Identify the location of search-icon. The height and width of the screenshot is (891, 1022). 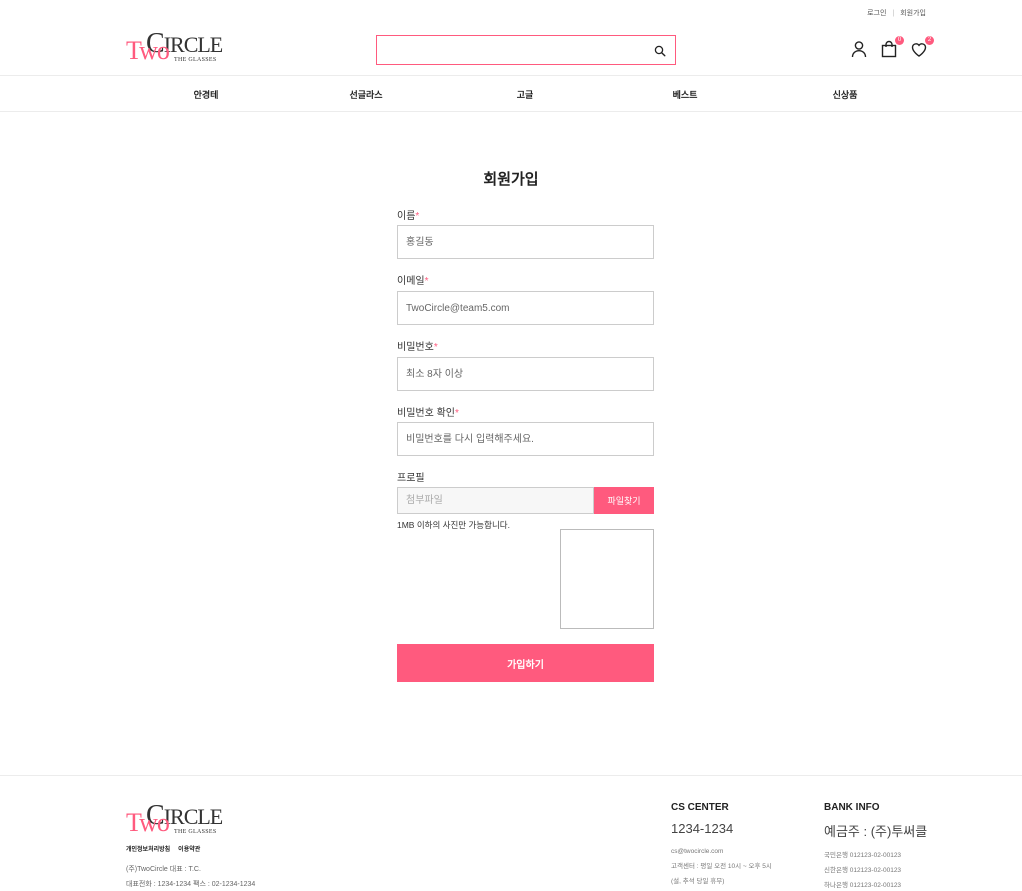
(660, 53).